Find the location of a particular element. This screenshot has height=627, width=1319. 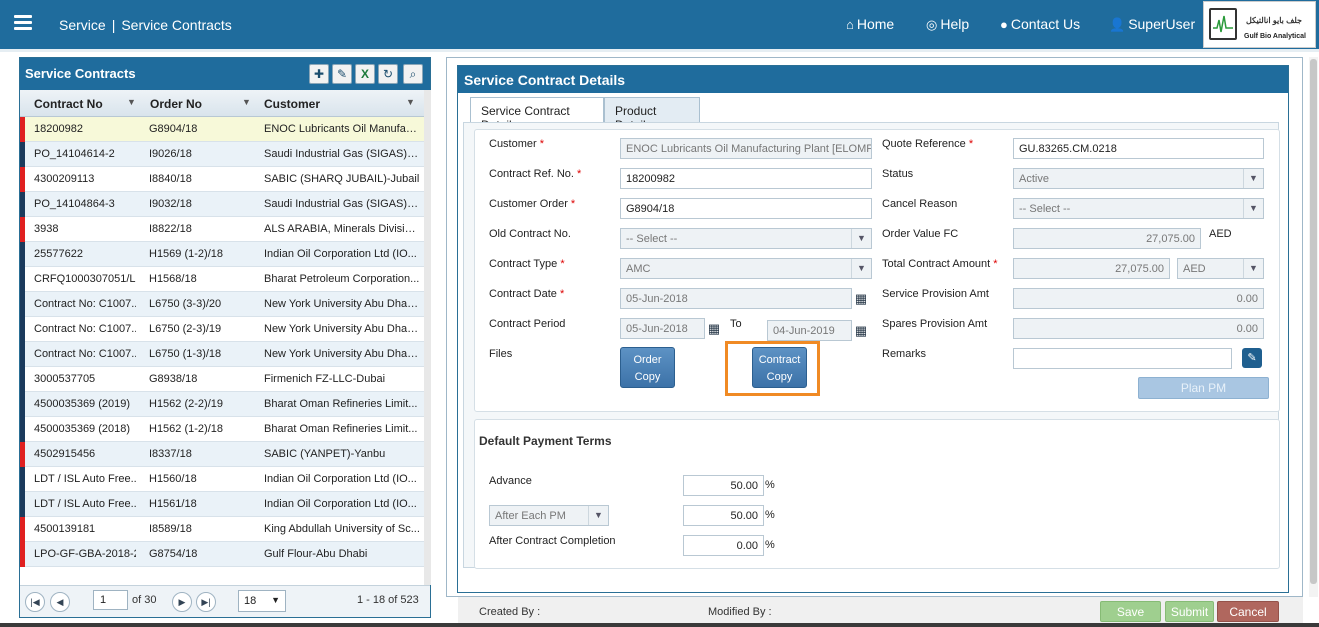

export-excel-button: X is located at coordinates (365, 74).